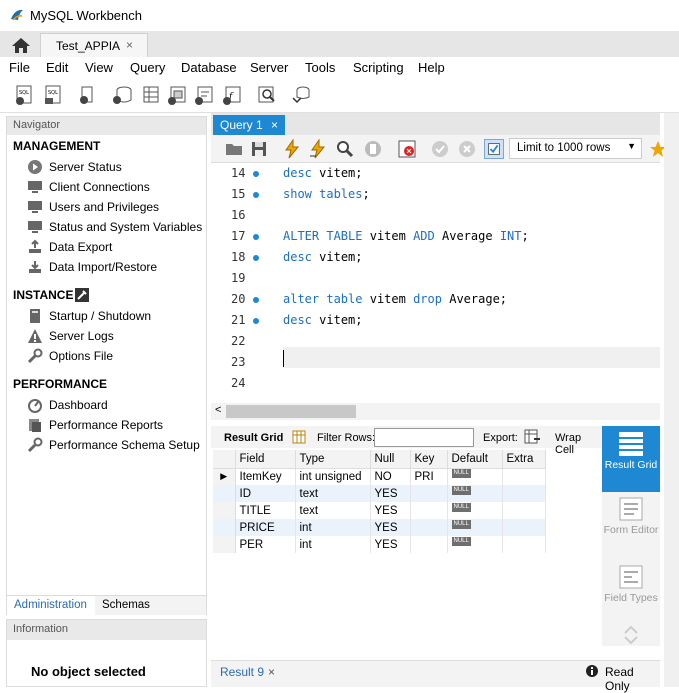 This screenshot has height=693, width=679. What do you see at coordinates (265, 527) in the screenshot?
I see `table-cell: PRICE` at bounding box center [265, 527].